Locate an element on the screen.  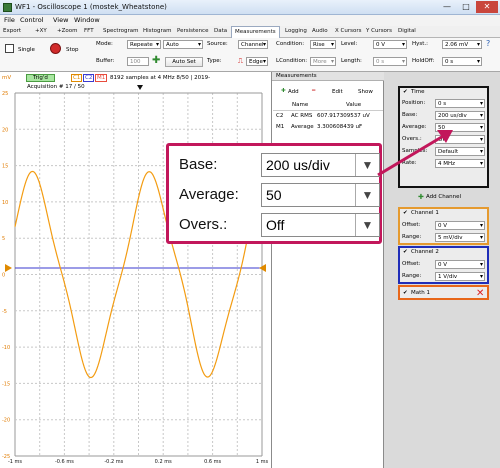
single-button: Single is located at coordinates (26, 50).